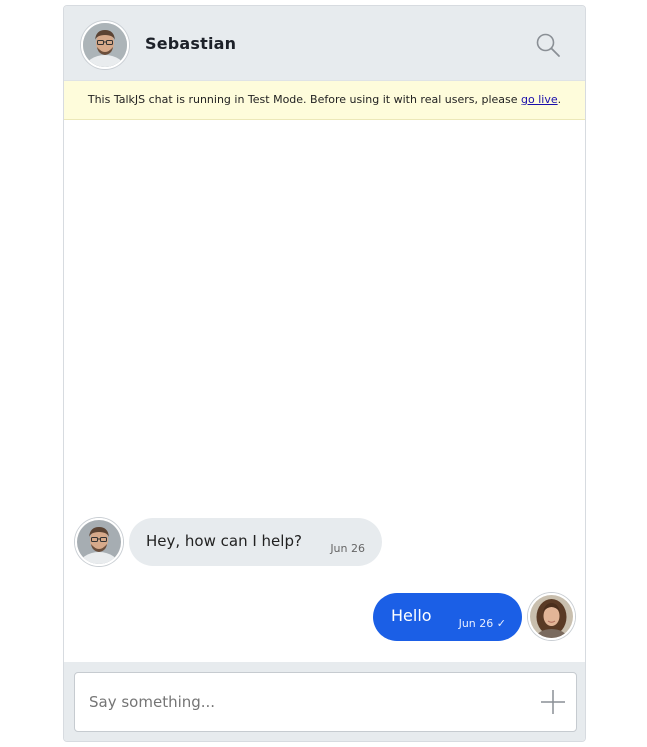 The height and width of the screenshot is (747, 647). I want to click on own-avatar, so click(551, 616).